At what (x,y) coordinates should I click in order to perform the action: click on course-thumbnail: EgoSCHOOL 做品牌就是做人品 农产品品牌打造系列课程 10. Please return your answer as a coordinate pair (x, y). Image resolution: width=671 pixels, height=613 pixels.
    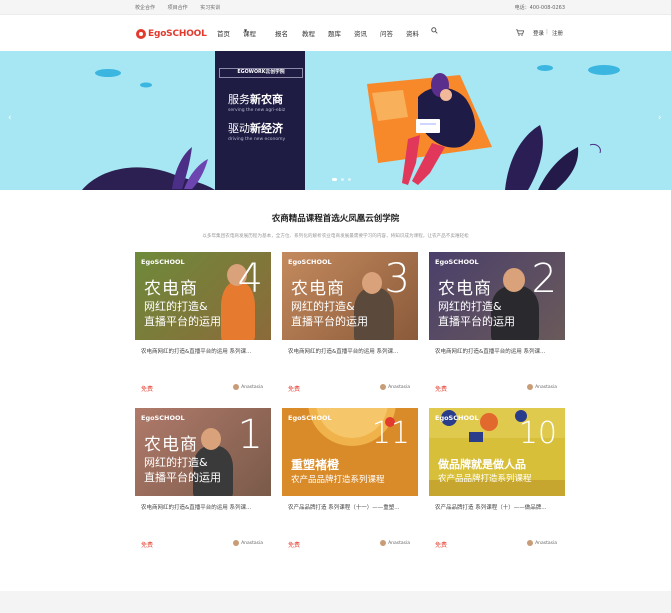
    Looking at the image, I should click on (497, 452).